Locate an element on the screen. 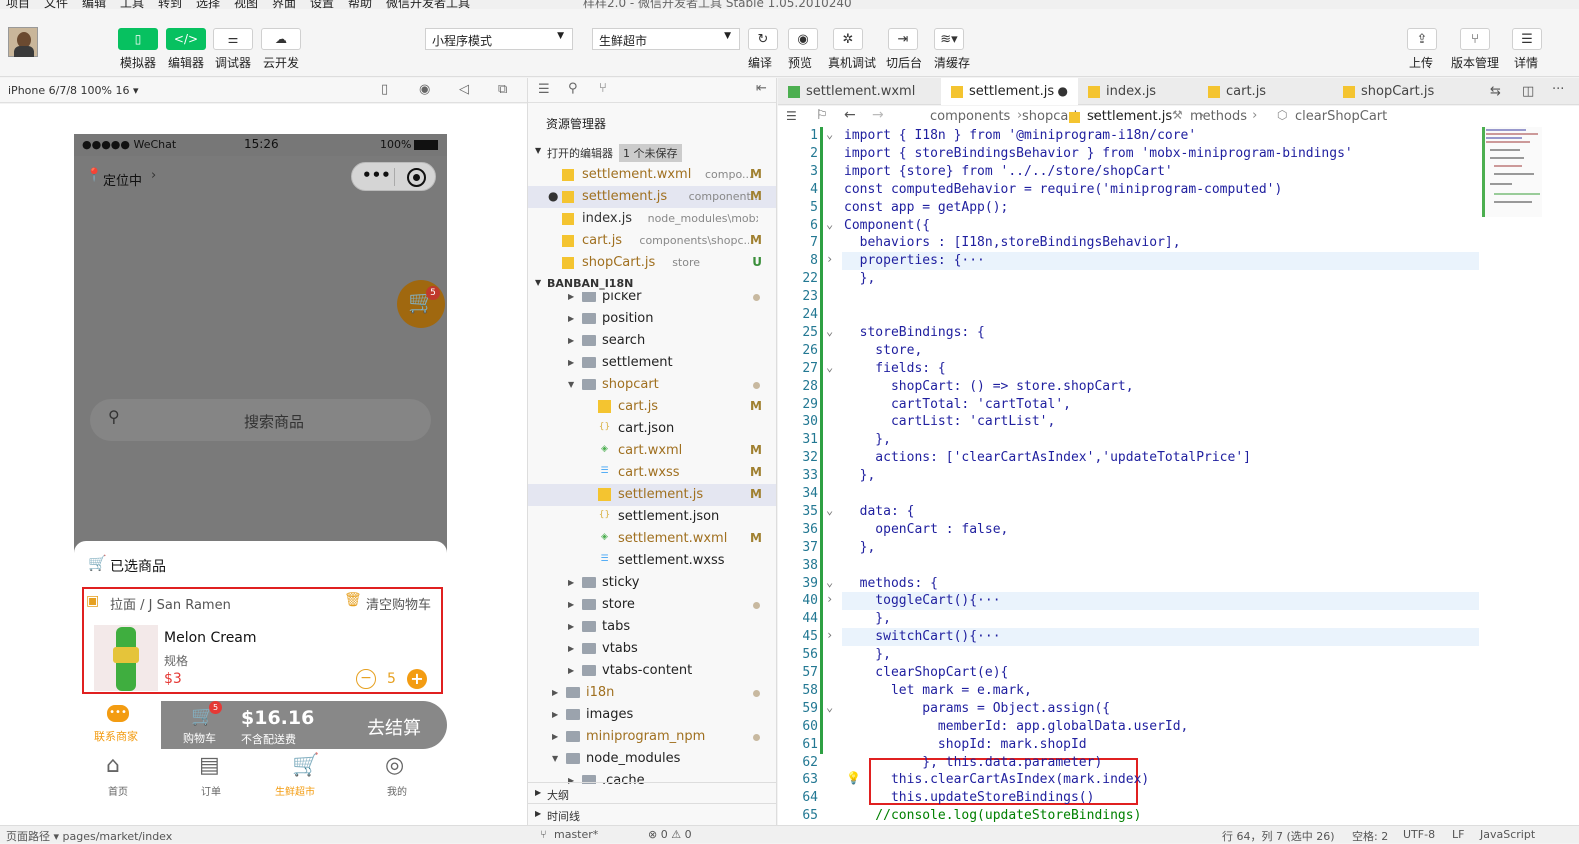 The height and width of the screenshot is (844, 1579). floating-cart-button: 🛒 5 is located at coordinates (421, 304).